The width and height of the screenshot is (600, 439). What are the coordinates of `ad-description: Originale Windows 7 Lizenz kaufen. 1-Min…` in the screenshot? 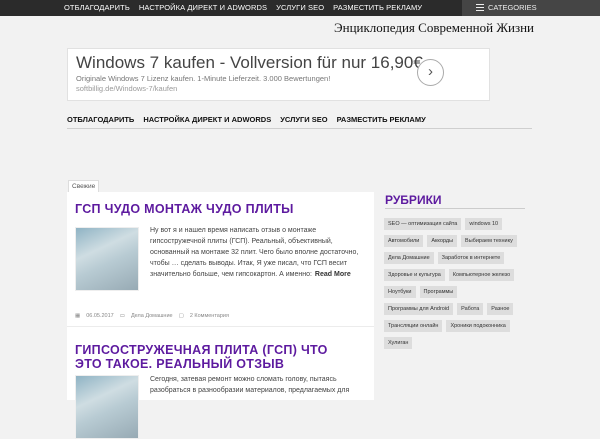 It's located at (203, 78).